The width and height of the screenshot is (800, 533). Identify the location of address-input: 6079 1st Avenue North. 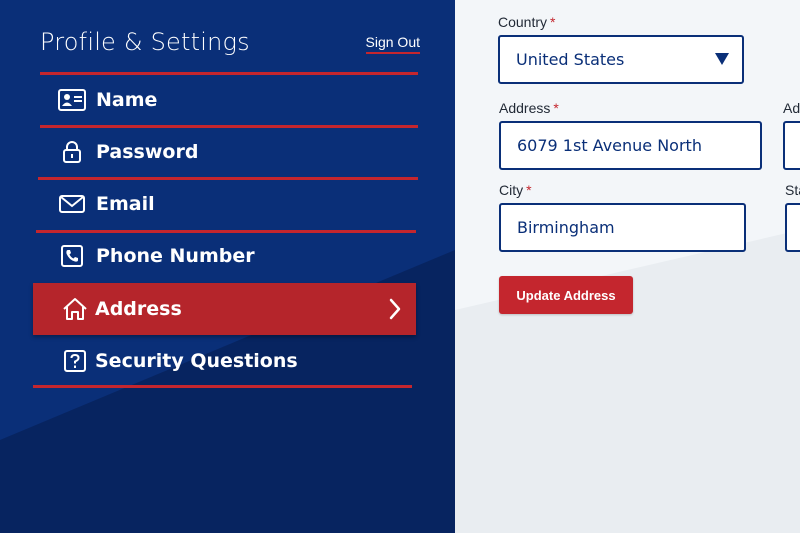
(630, 145).